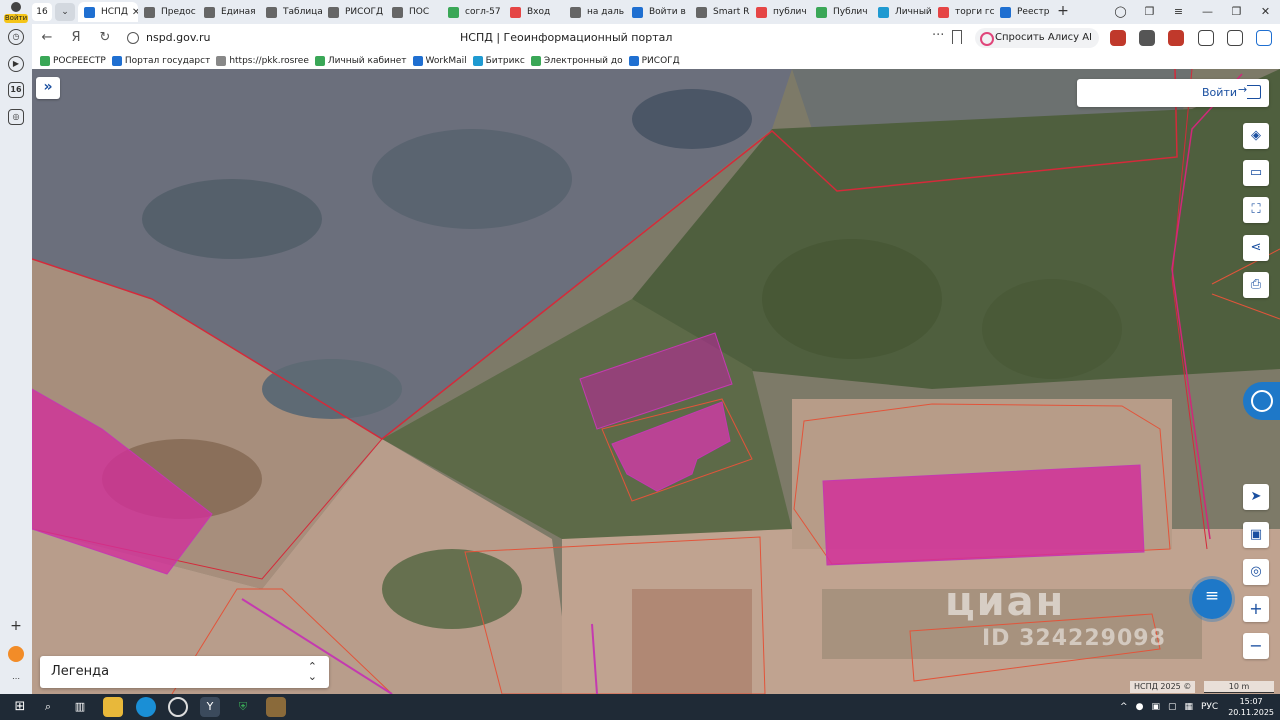  I want to click on bookmark-item: Битрикс, so click(498, 60).